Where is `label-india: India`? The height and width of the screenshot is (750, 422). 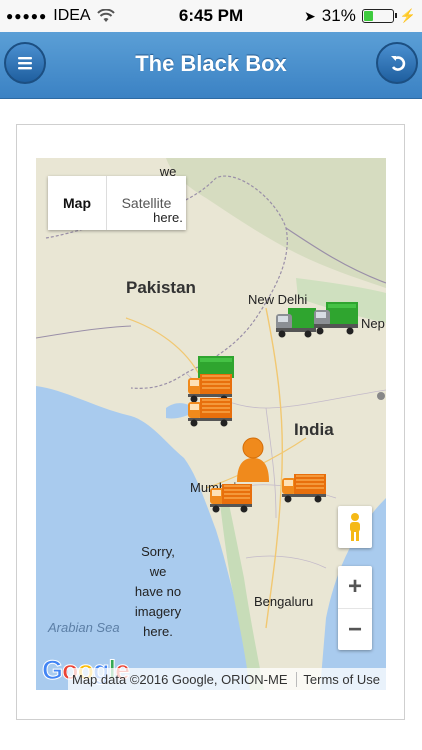 label-india: India is located at coordinates (314, 429).